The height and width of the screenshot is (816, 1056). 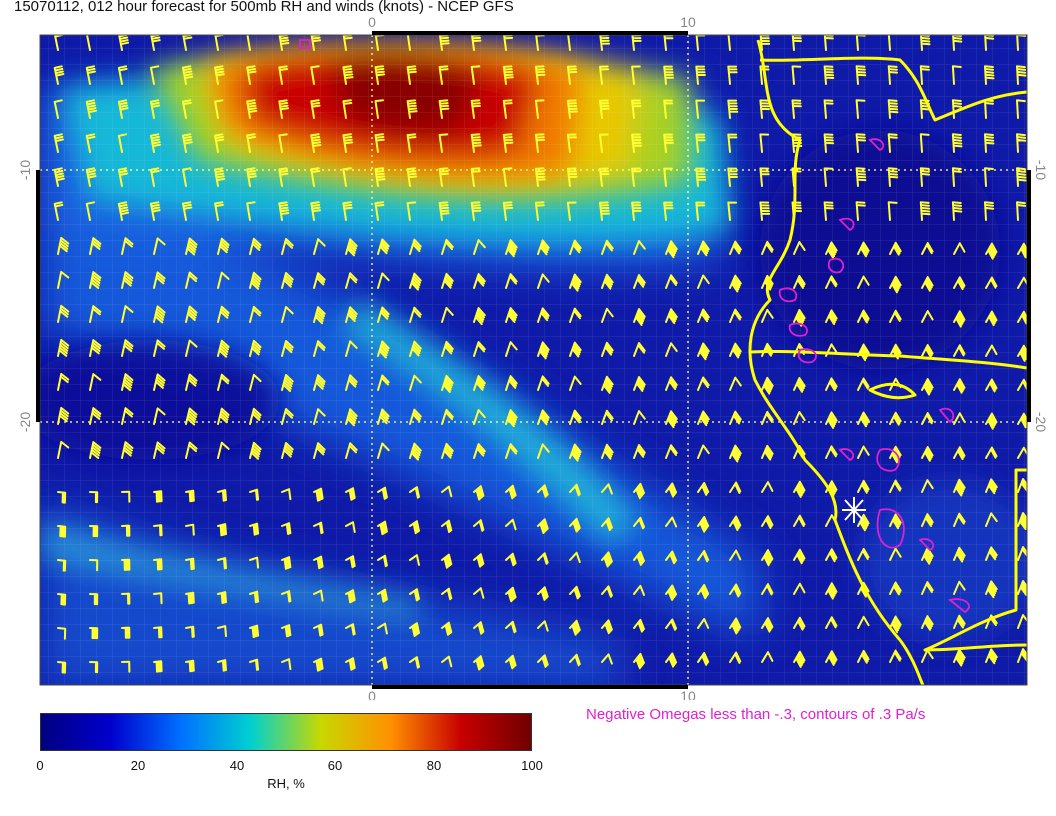 What do you see at coordinates (688, 694) in the screenshot?
I see `lon-tick-bottom-10: 10` at bounding box center [688, 694].